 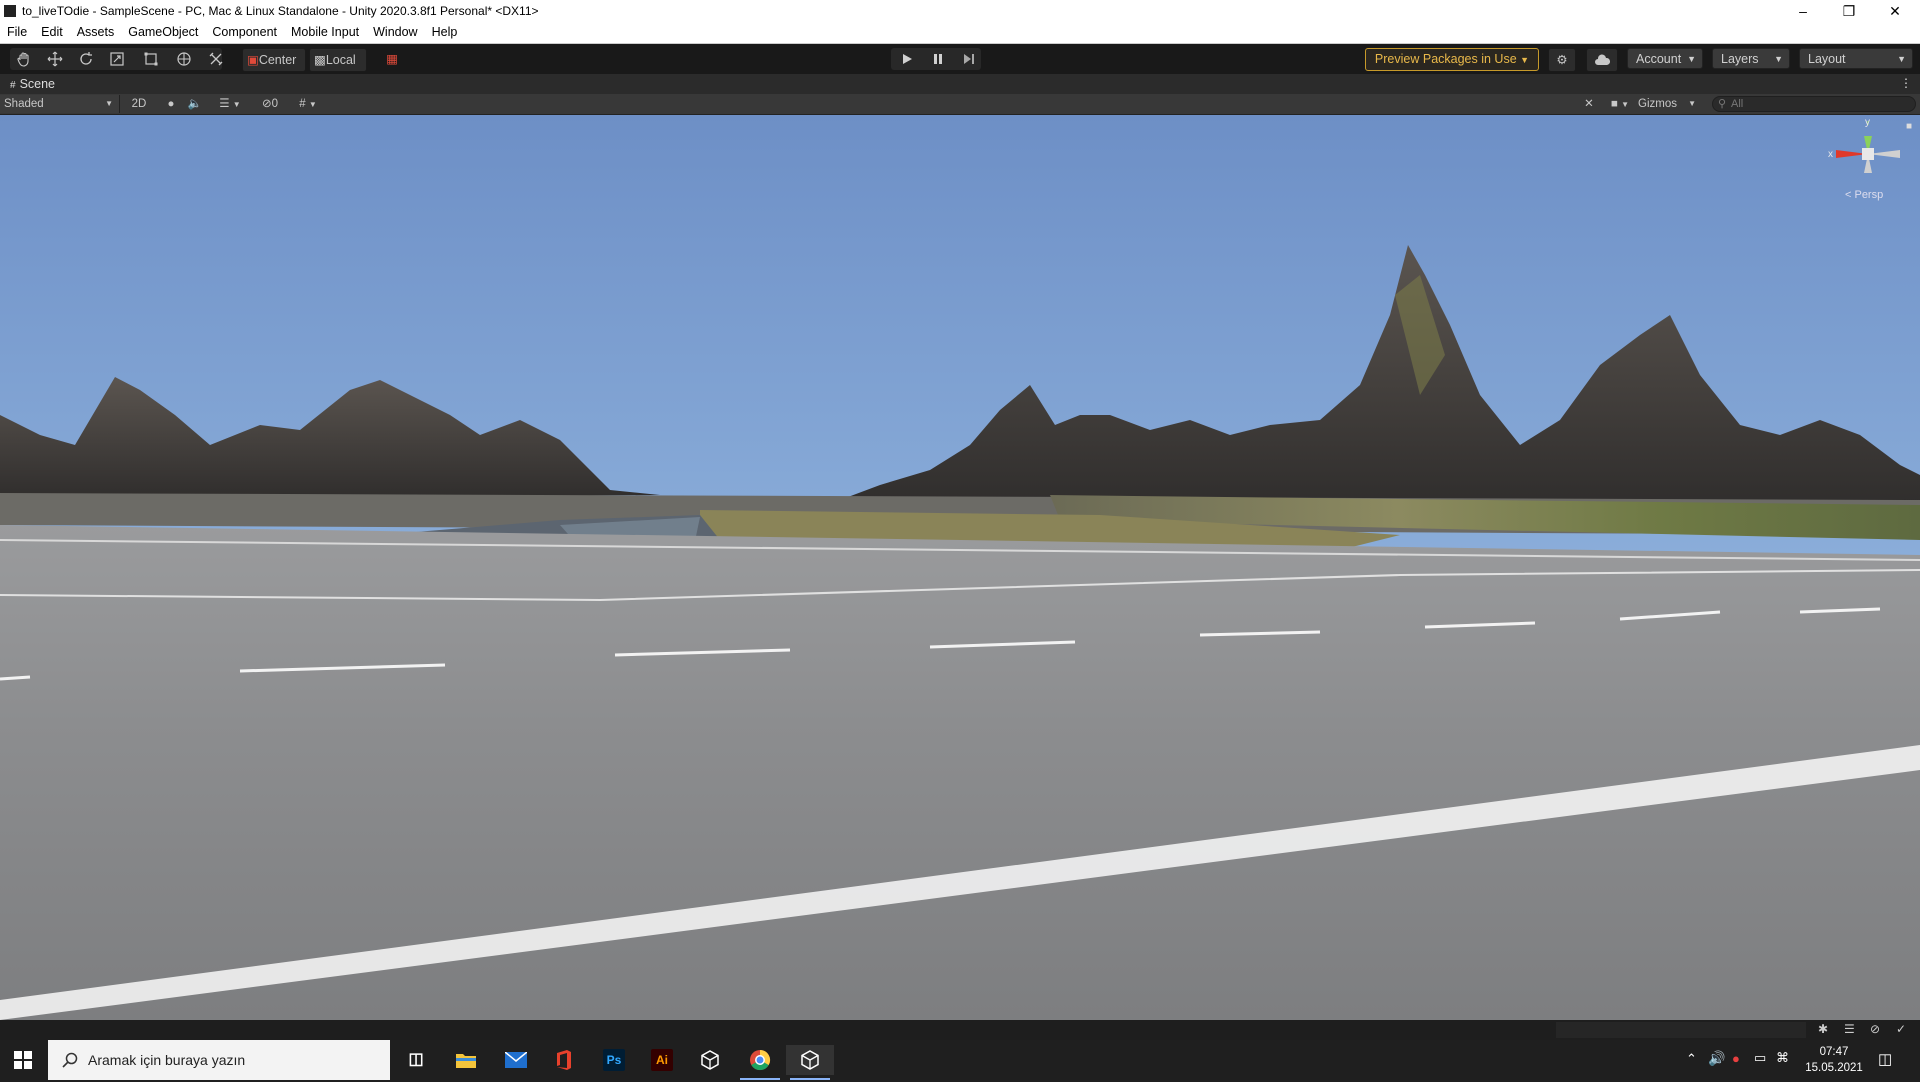 I want to click on status-progress-area, so click(x=1681, y=1030).